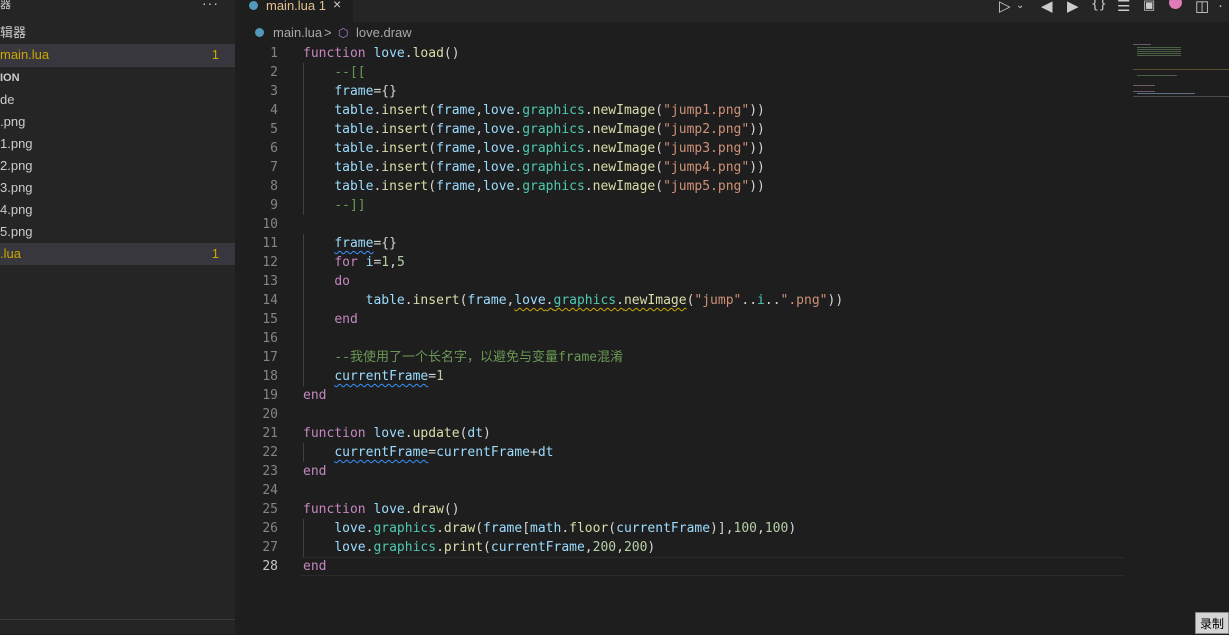  What do you see at coordinates (479, 357) in the screenshot?
I see `code-text: --我使用了一个长名字，以避免与变量frame混淆` at bounding box center [479, 357].